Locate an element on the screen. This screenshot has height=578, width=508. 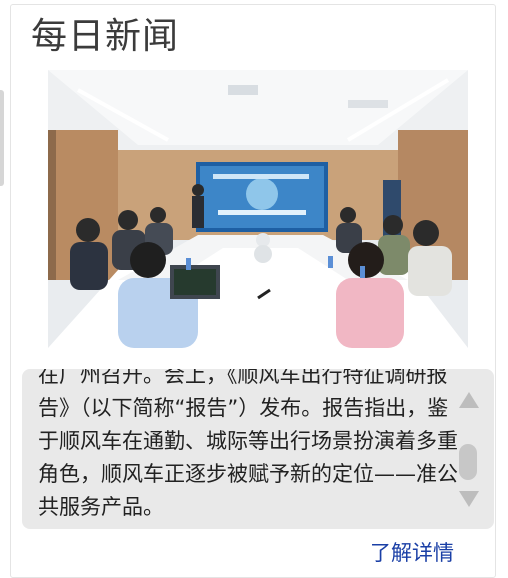
widget-title: 每日新闻 is located at coordinates (105, 36).